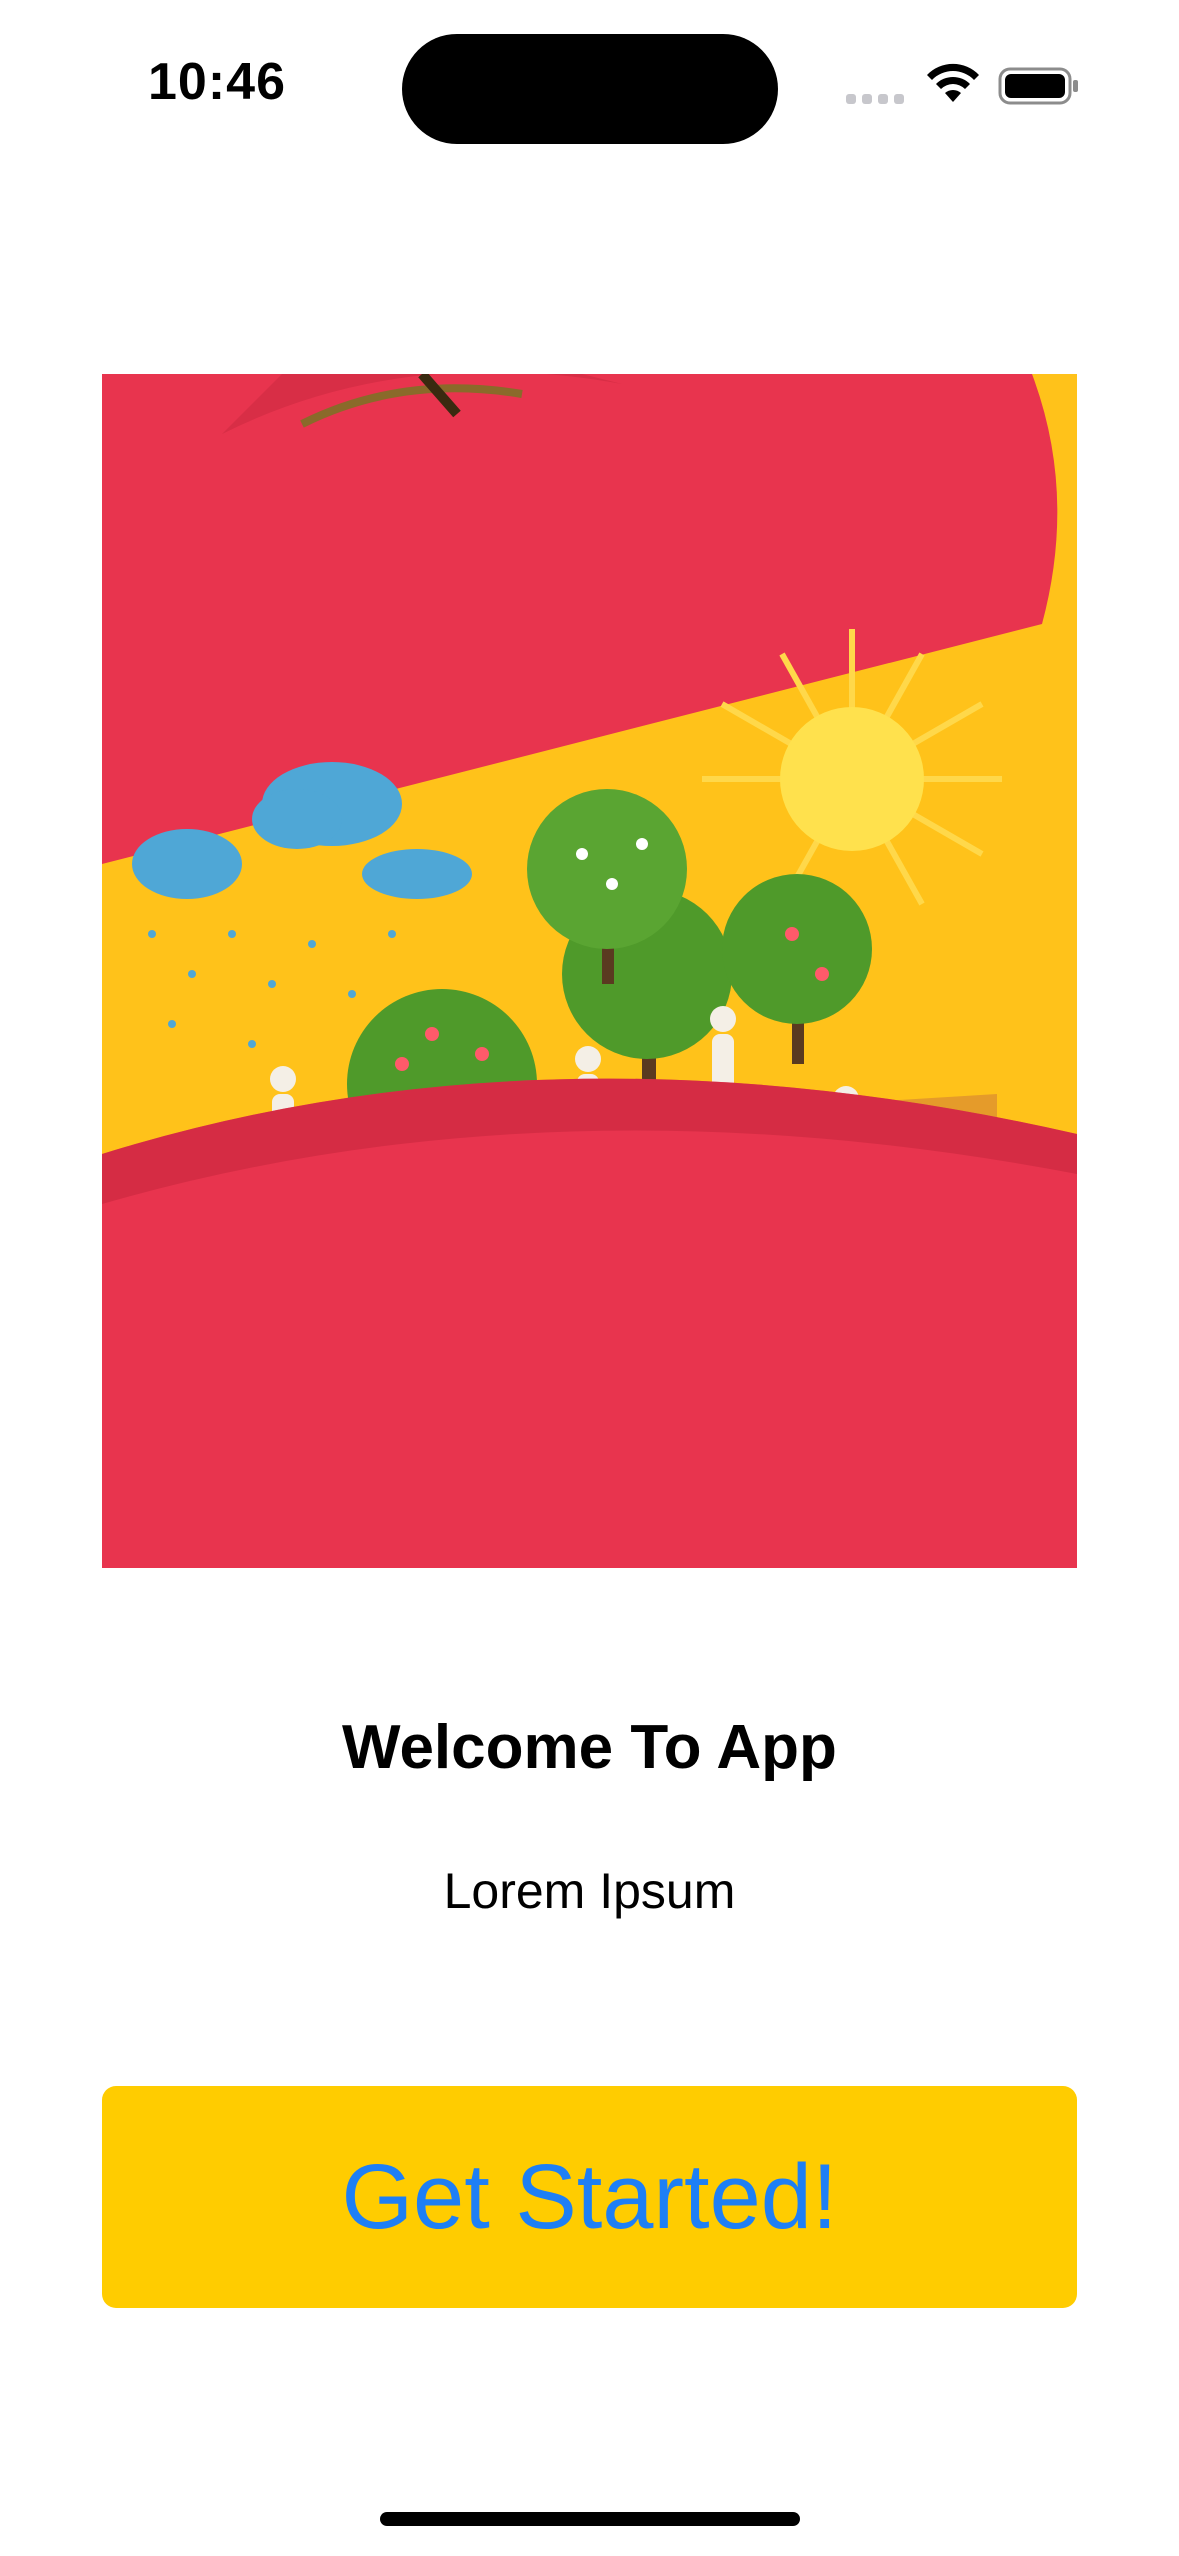 The height and width of the screenshot is (2556, 1179). Describe the element at coordinates (589, 1891) in the screenshot. I see `welcome-subtitle: Lorem Ipsum` at that location.